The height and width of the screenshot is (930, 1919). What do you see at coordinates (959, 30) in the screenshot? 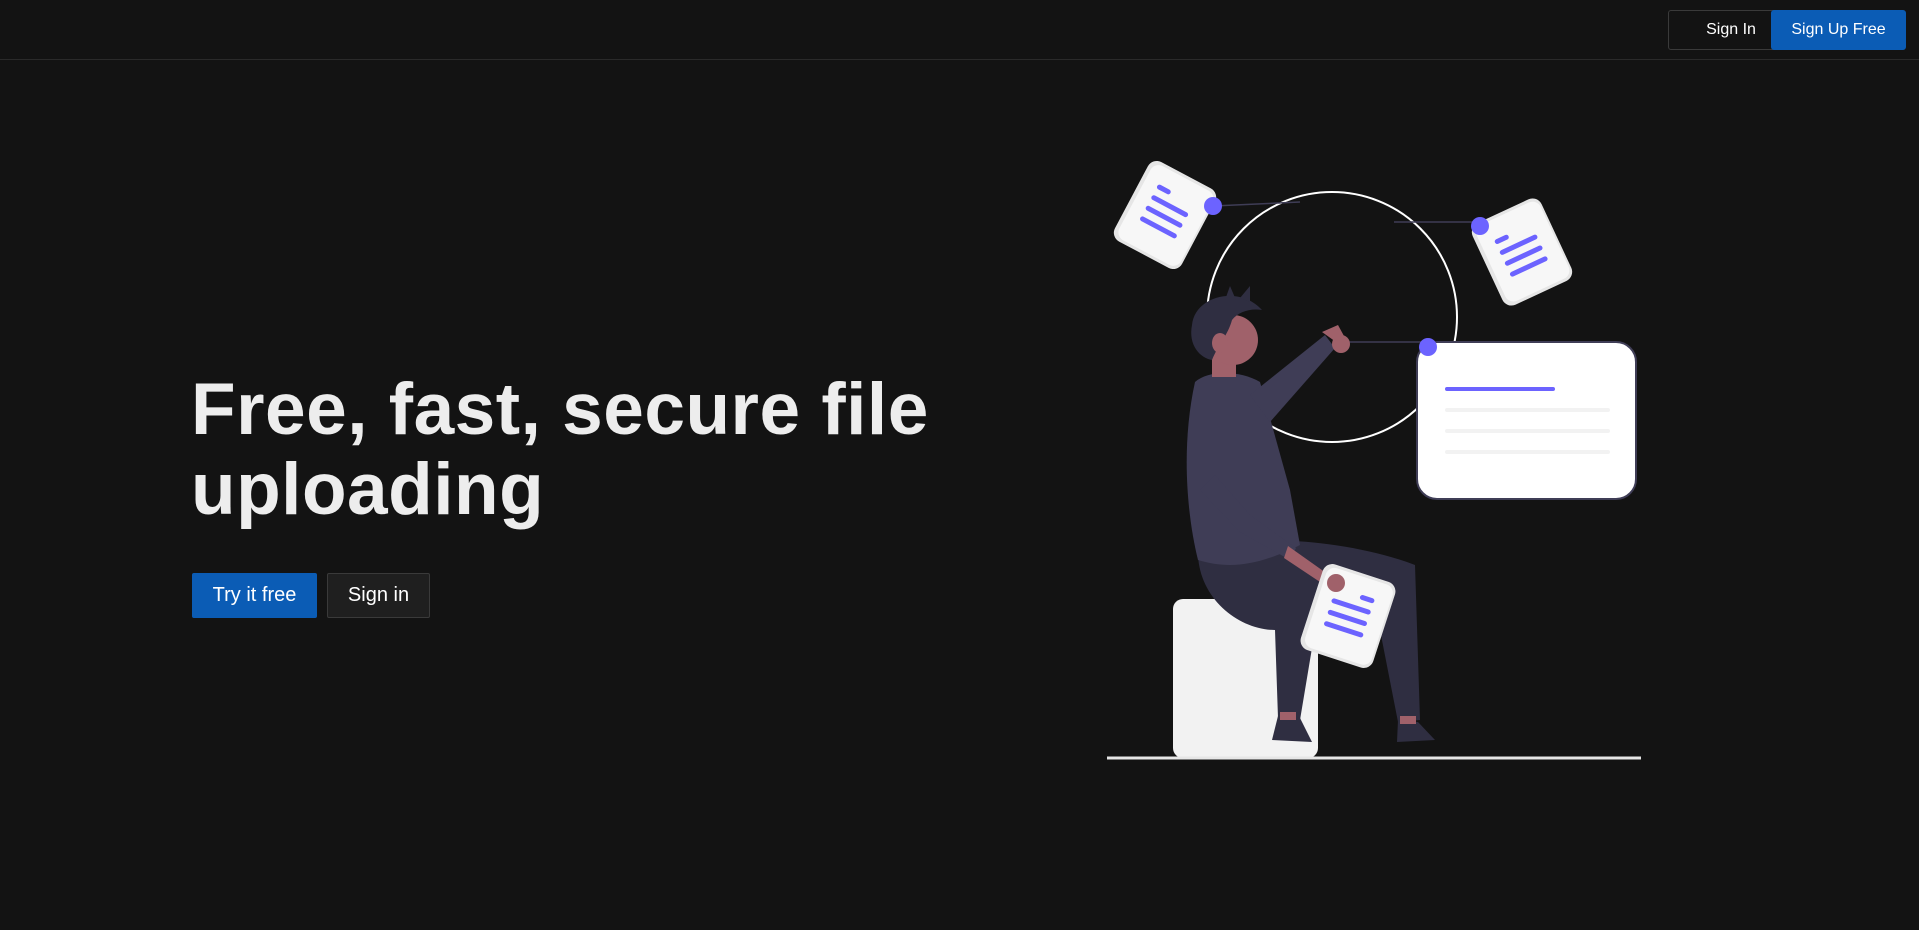
I see `top-nav-bar: Sign In Sign Up Free` at bounding box center [959, 30].